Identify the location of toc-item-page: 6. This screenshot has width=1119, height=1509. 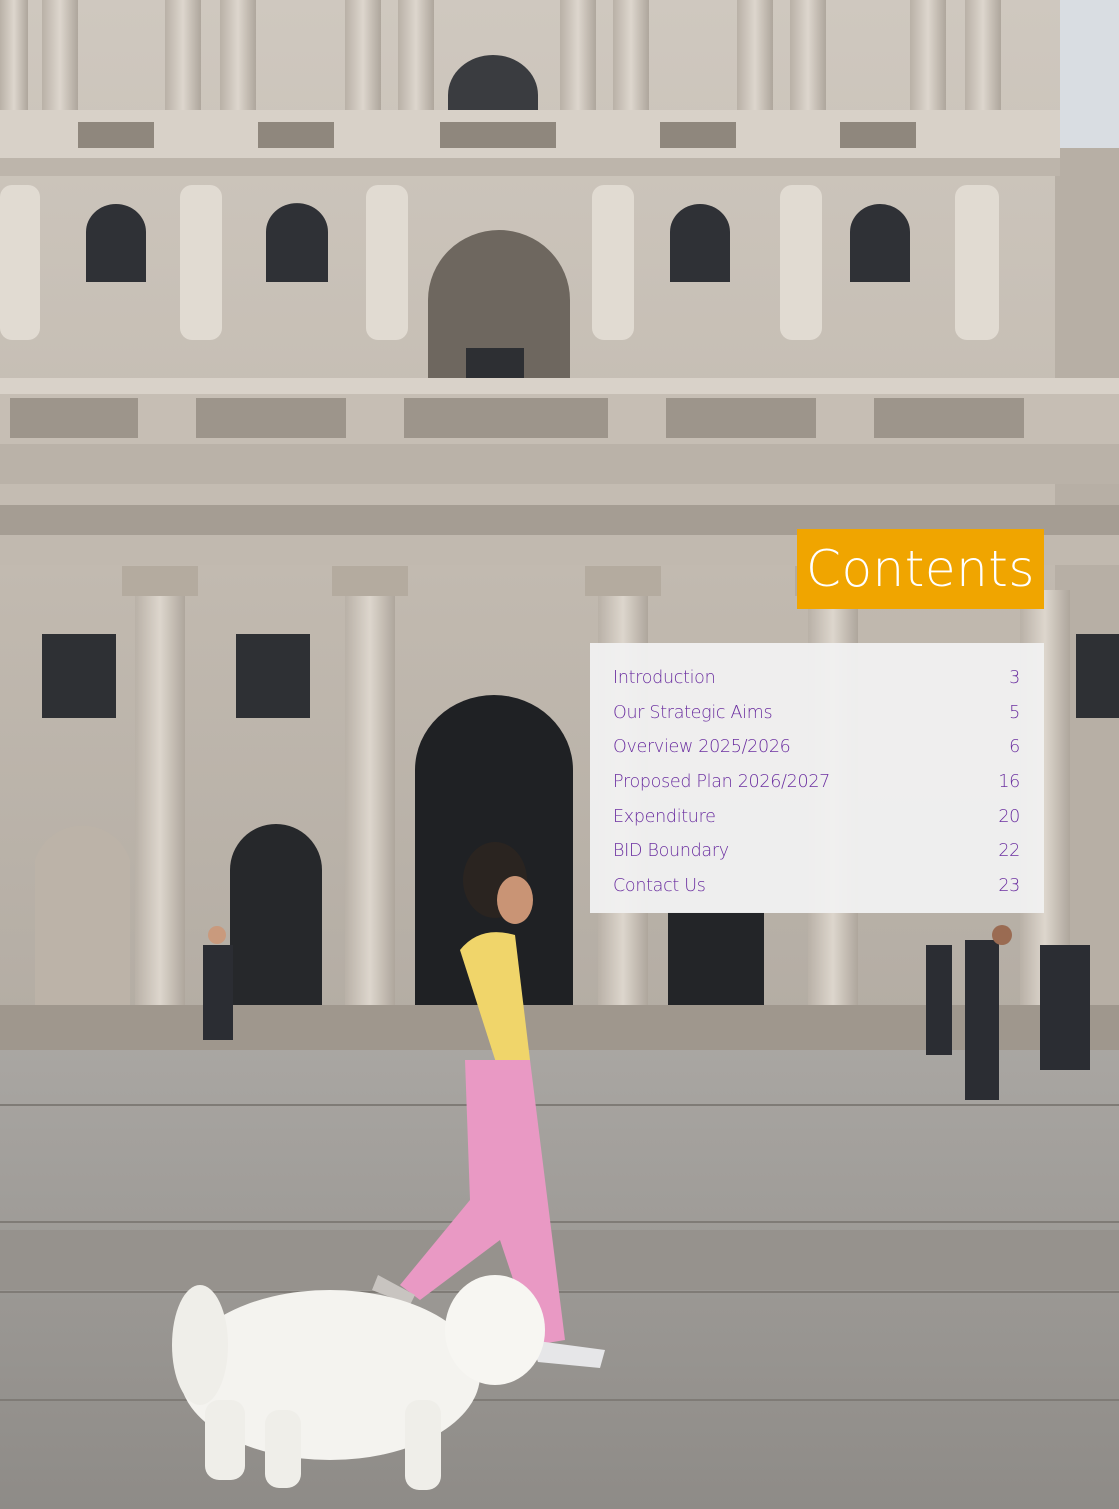
(1014, 747).